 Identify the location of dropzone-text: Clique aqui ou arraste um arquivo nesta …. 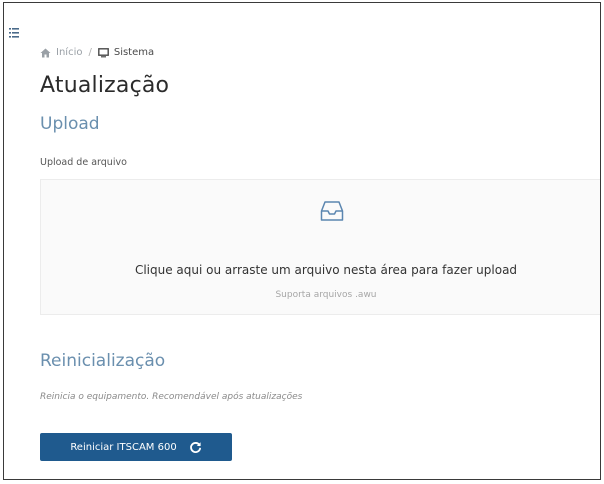
(326, 270).